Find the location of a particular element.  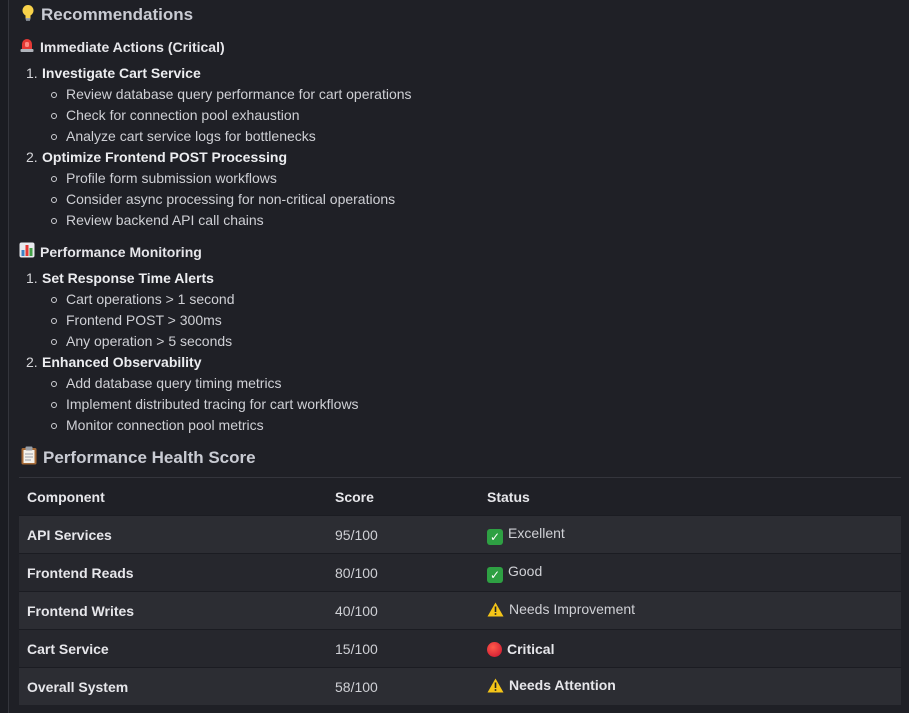

status-label: Good is located at coordinates (525, 570).